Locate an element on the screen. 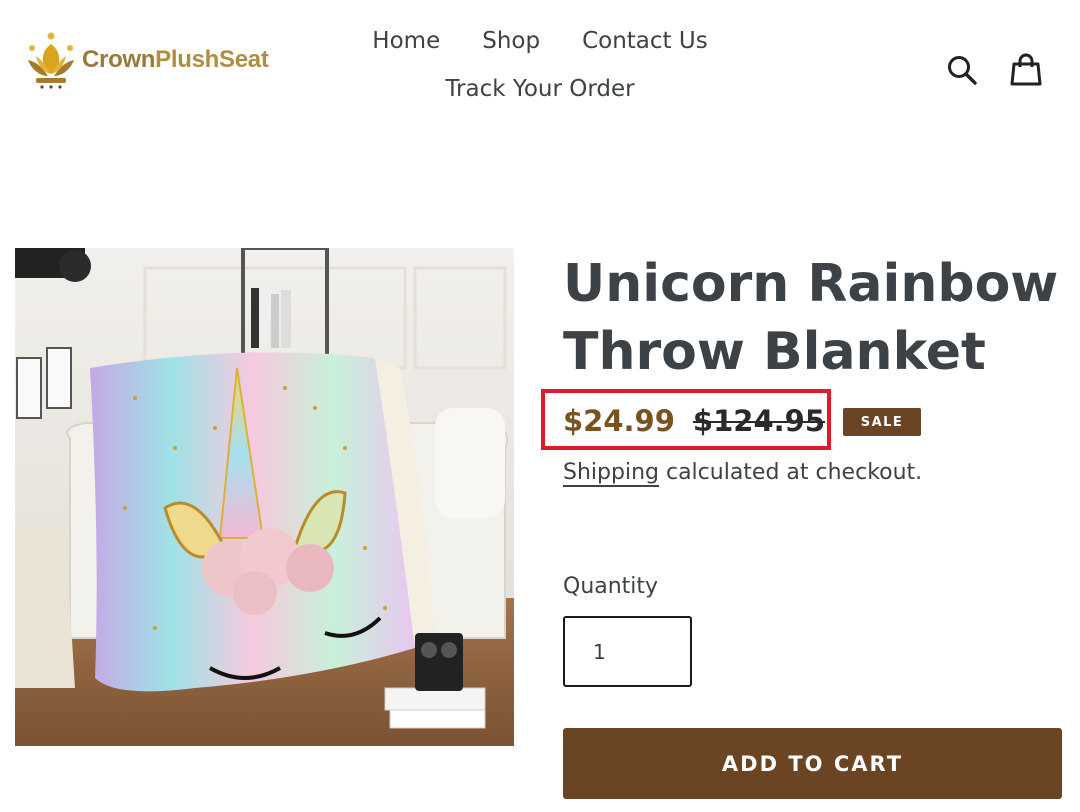 The height and width of the screenshot is (812, 1080). nav-contact-us: Contact Us is located at coordinates (645, 41).